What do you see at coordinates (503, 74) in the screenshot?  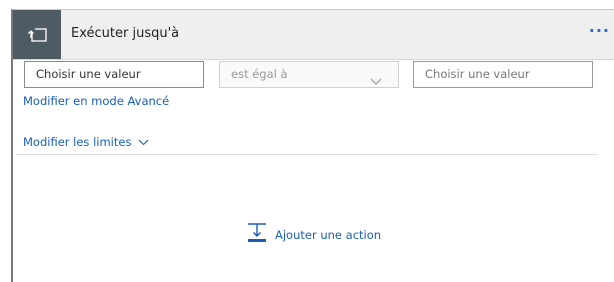 I see `right-value-input: Choisir une valeur` at bounding box center [503, 74].